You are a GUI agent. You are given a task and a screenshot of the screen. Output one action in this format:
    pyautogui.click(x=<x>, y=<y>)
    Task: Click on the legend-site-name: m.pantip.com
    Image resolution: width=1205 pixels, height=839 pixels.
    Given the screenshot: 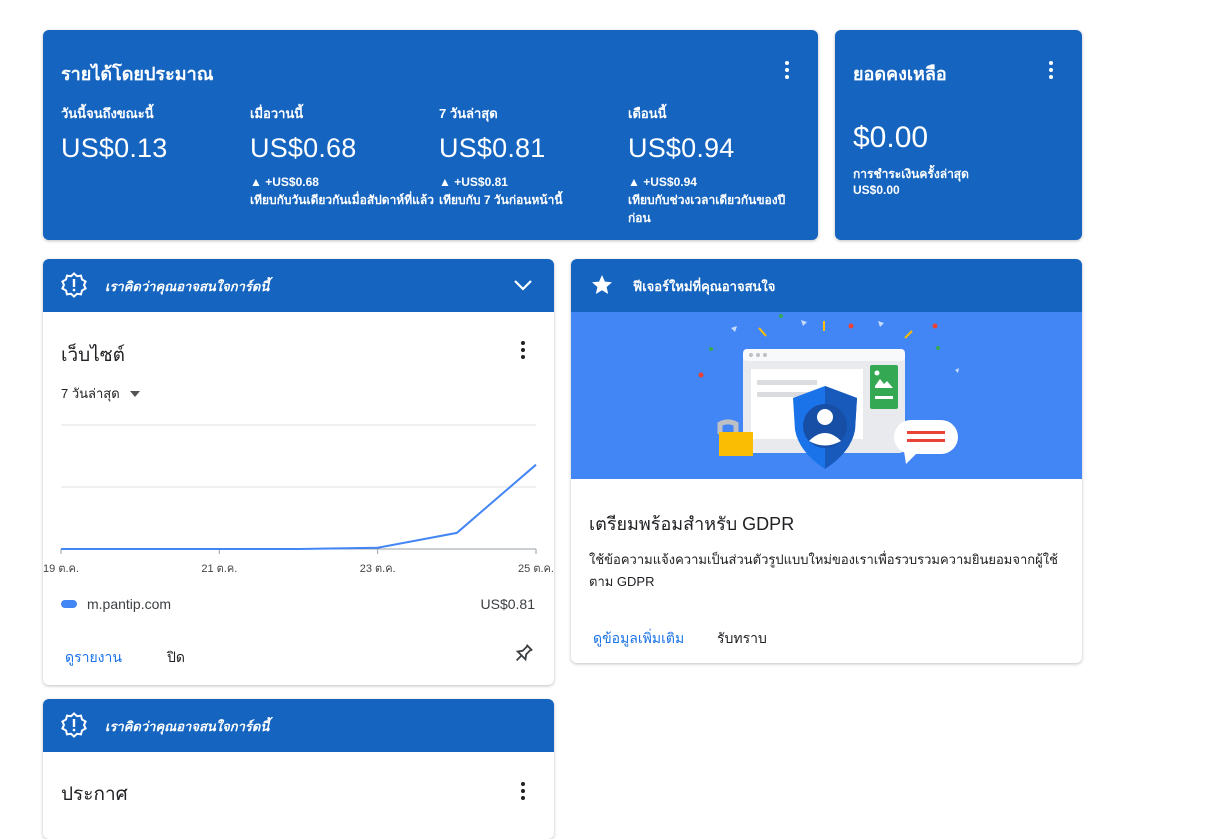 What is the action you would take?
    pyautogui.click(x=129, y=604)
    